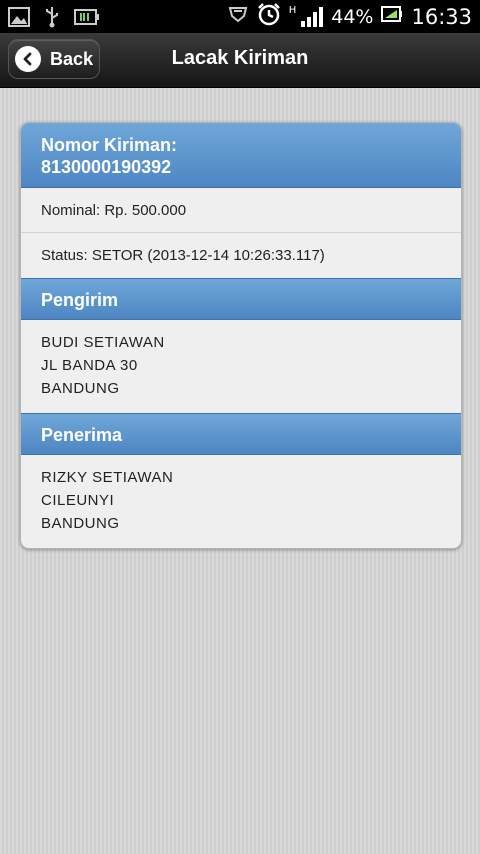 This screenshot has width=480, height=854. What do you see at coordinates (19, 19) in the screenshot?
I see `gallery-icon` at bounding box center [19, 19].